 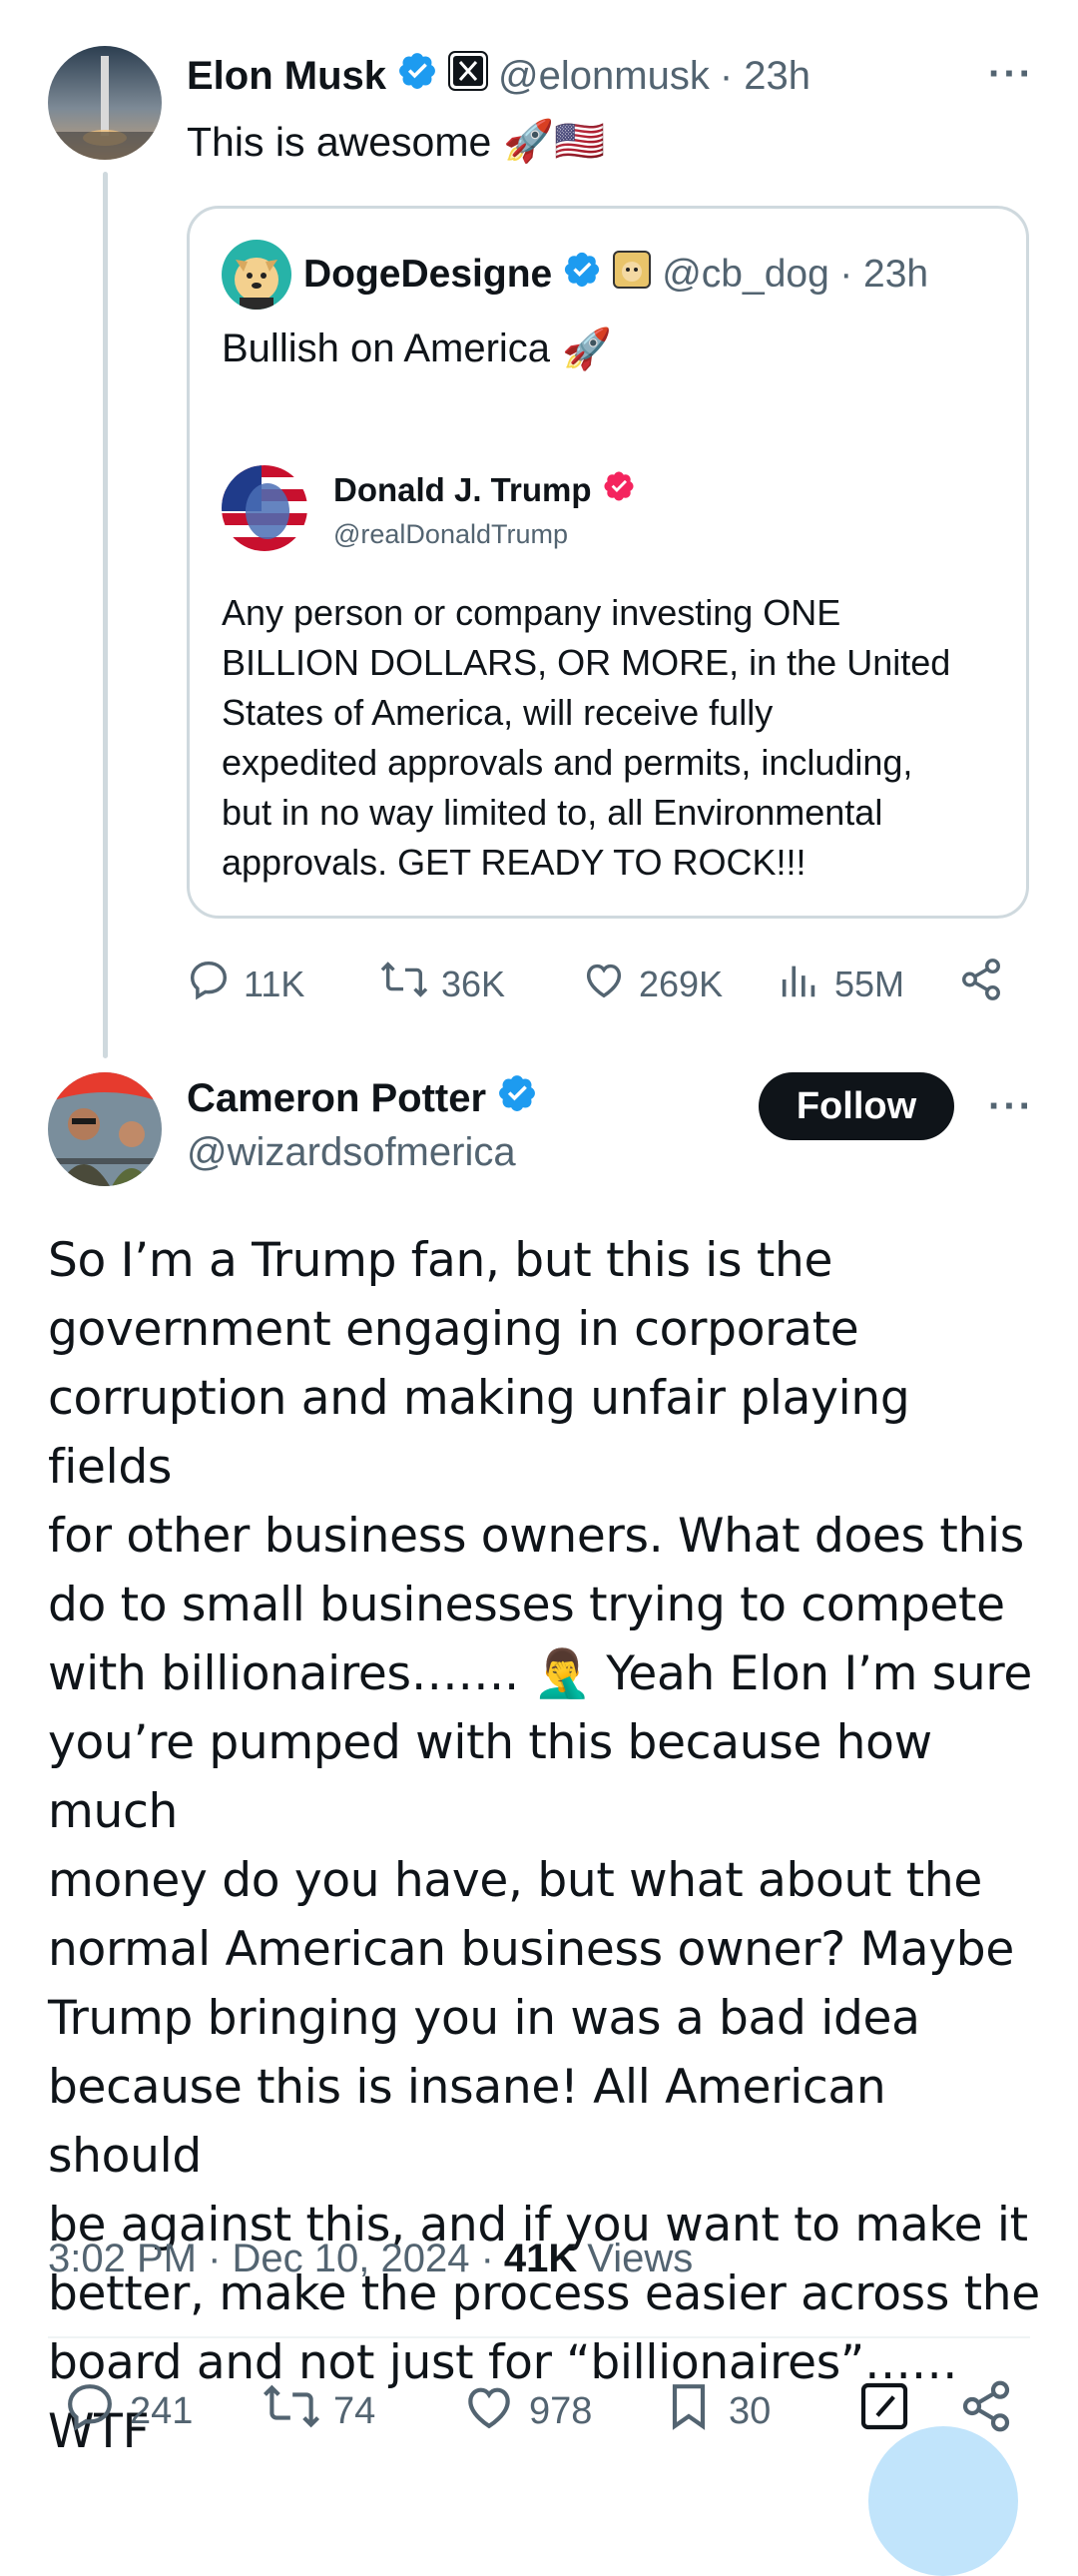 I want to click on quote-text: Bullish on America, so click(x=386, y=348).